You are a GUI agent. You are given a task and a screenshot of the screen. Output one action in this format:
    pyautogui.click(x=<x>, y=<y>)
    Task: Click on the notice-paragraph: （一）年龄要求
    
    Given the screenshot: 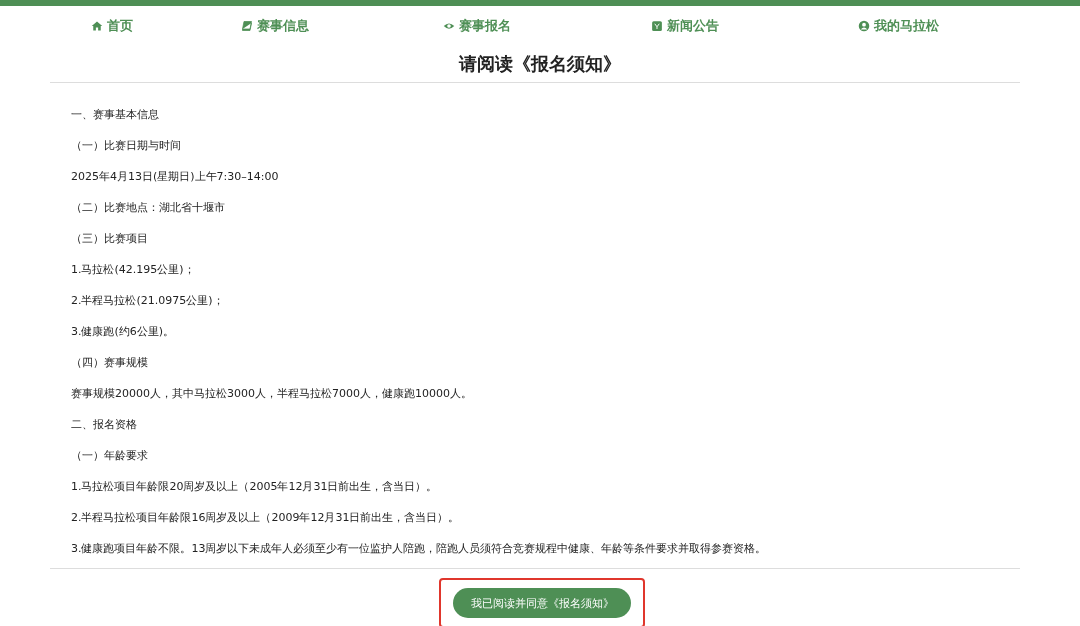 What is the action you would take?
    pyautogui.click(x=110, y=456)
    